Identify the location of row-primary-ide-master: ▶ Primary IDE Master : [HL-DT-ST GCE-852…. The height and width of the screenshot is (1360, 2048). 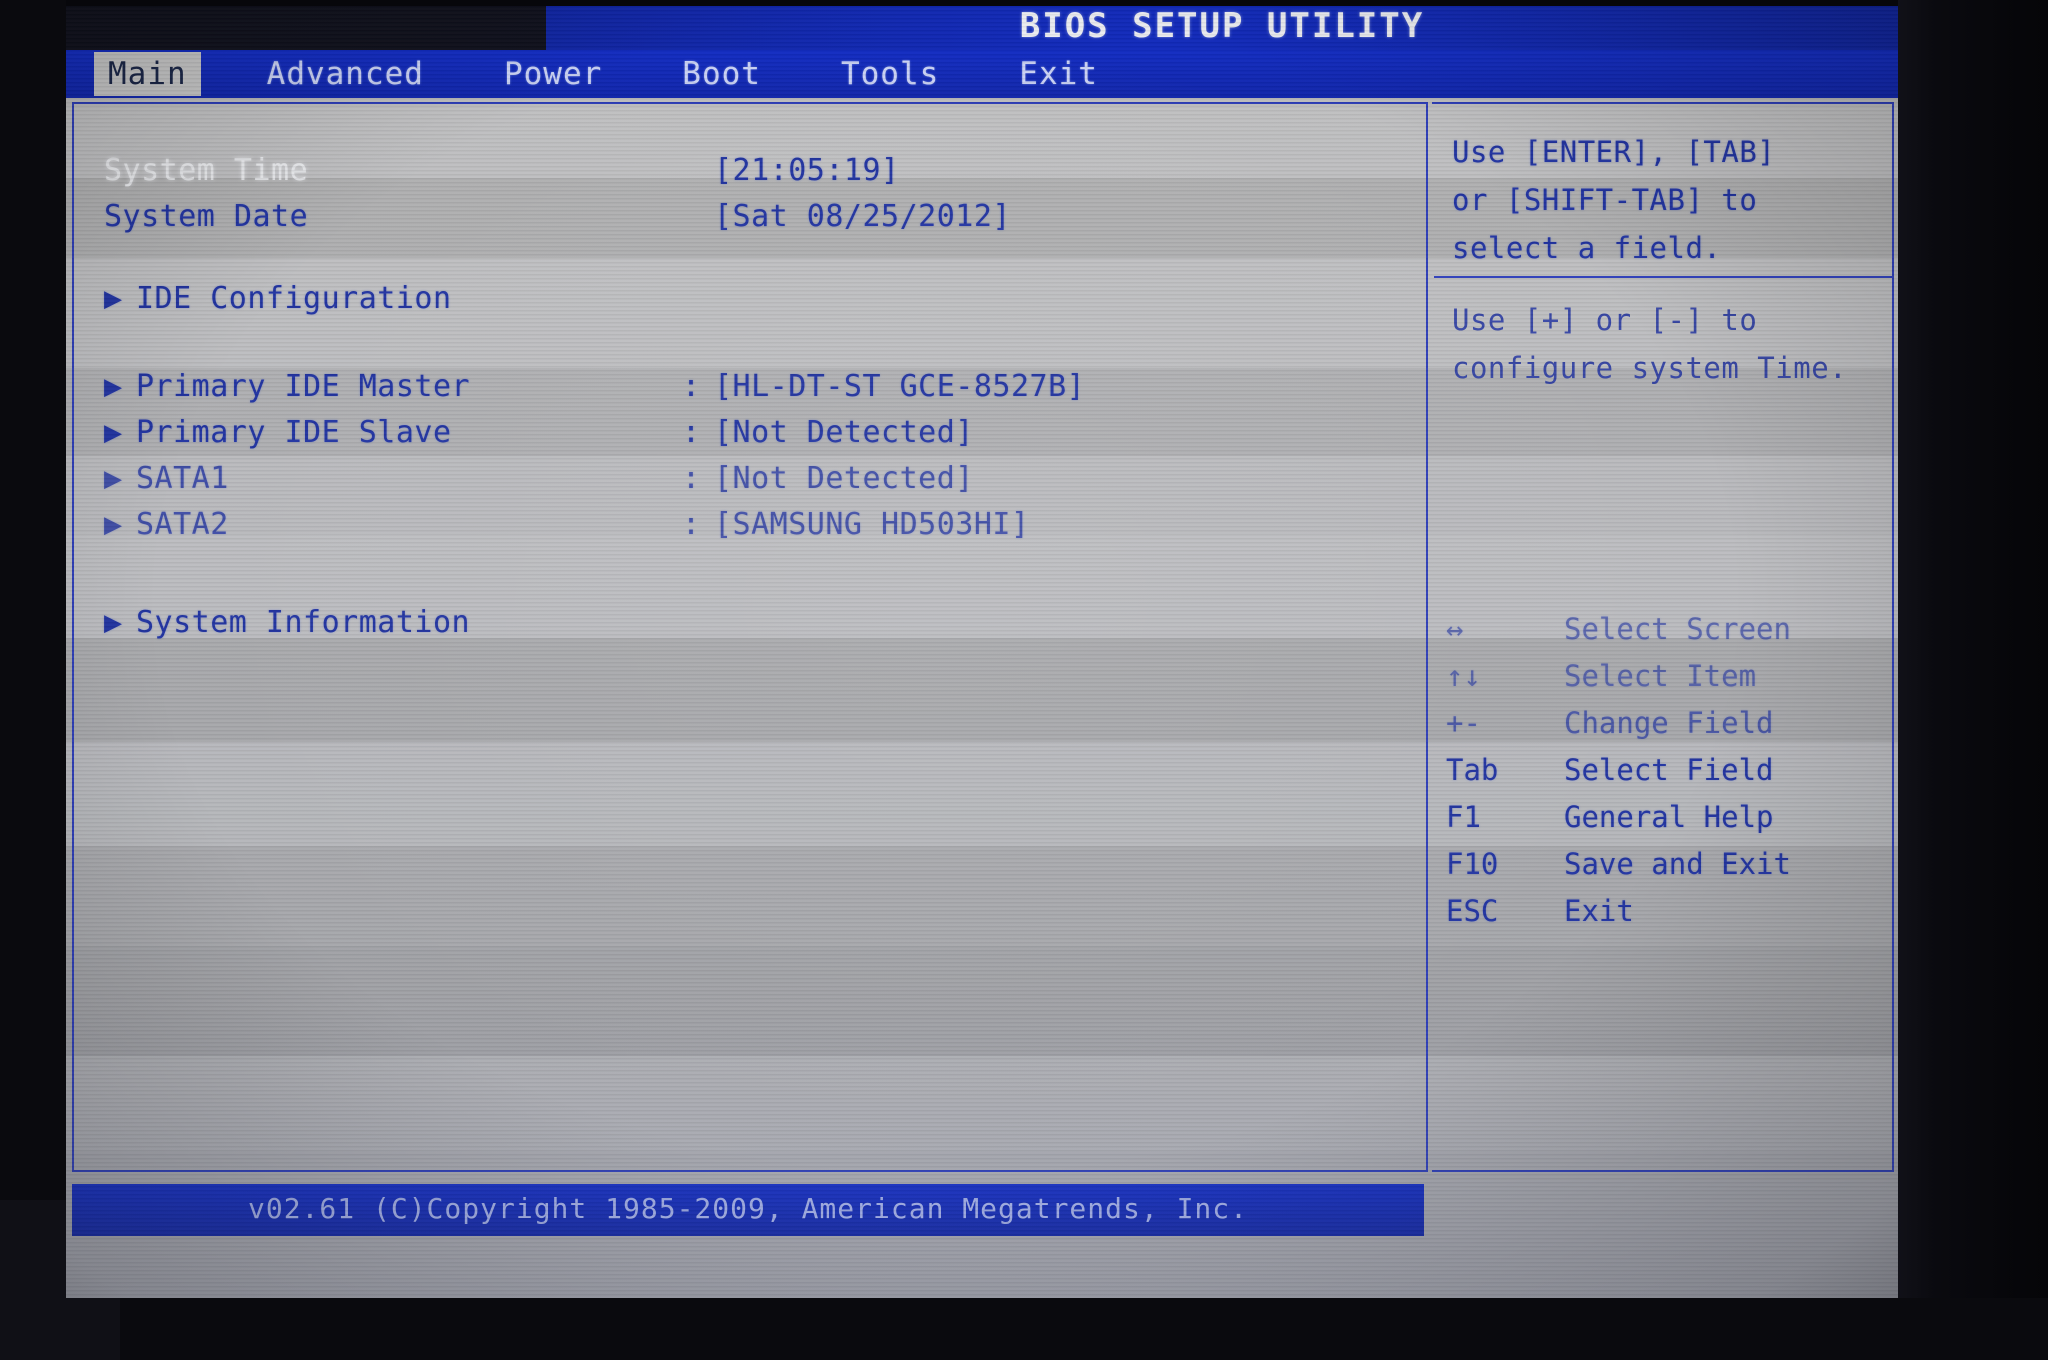
(750, 387).